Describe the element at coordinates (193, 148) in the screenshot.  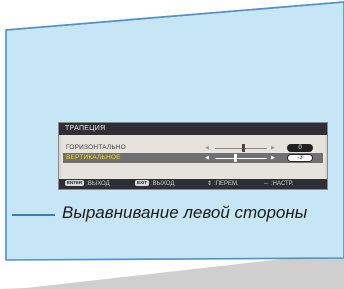
I see `horizontal-keystone-row: ГОРИЗОНТАЛЬНО ◀ ▶ 0` at that location.